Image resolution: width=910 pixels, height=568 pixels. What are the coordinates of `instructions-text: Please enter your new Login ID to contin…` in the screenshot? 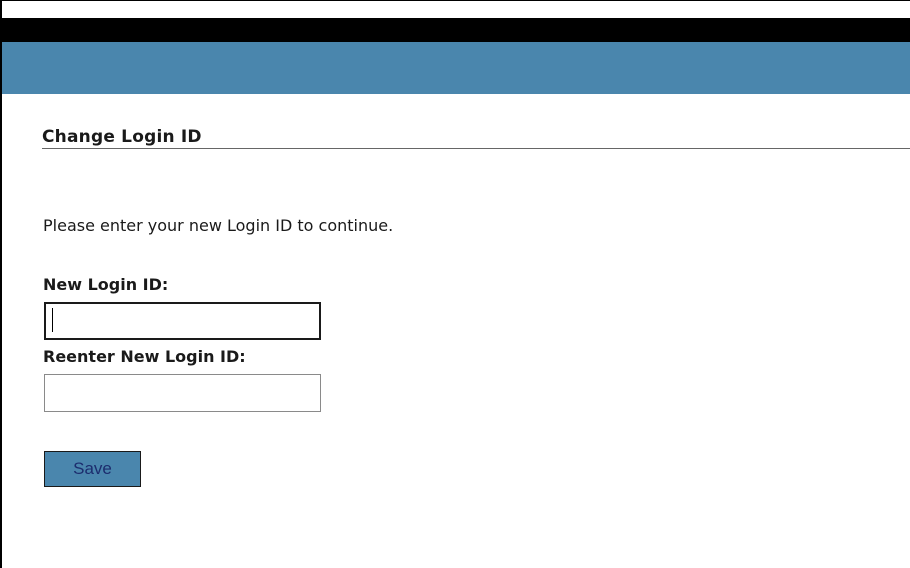 It's located at (218, 225).